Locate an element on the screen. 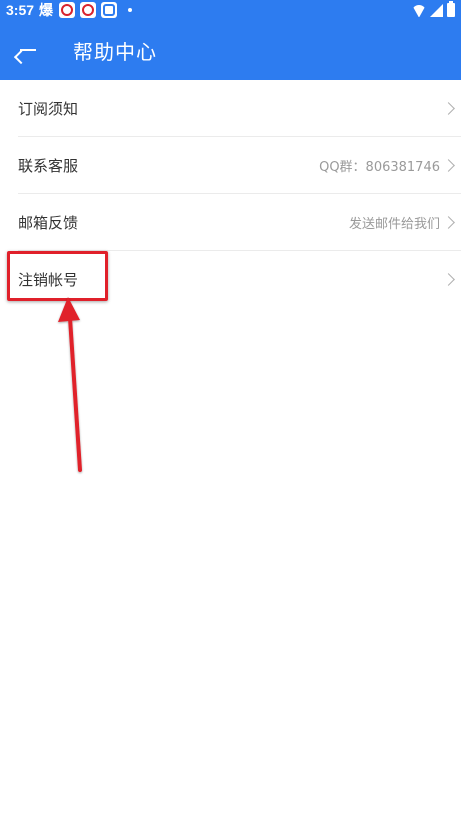 The image size is (461, 829). app-bar: 帮助中心 is located at coordinates (230, 50).